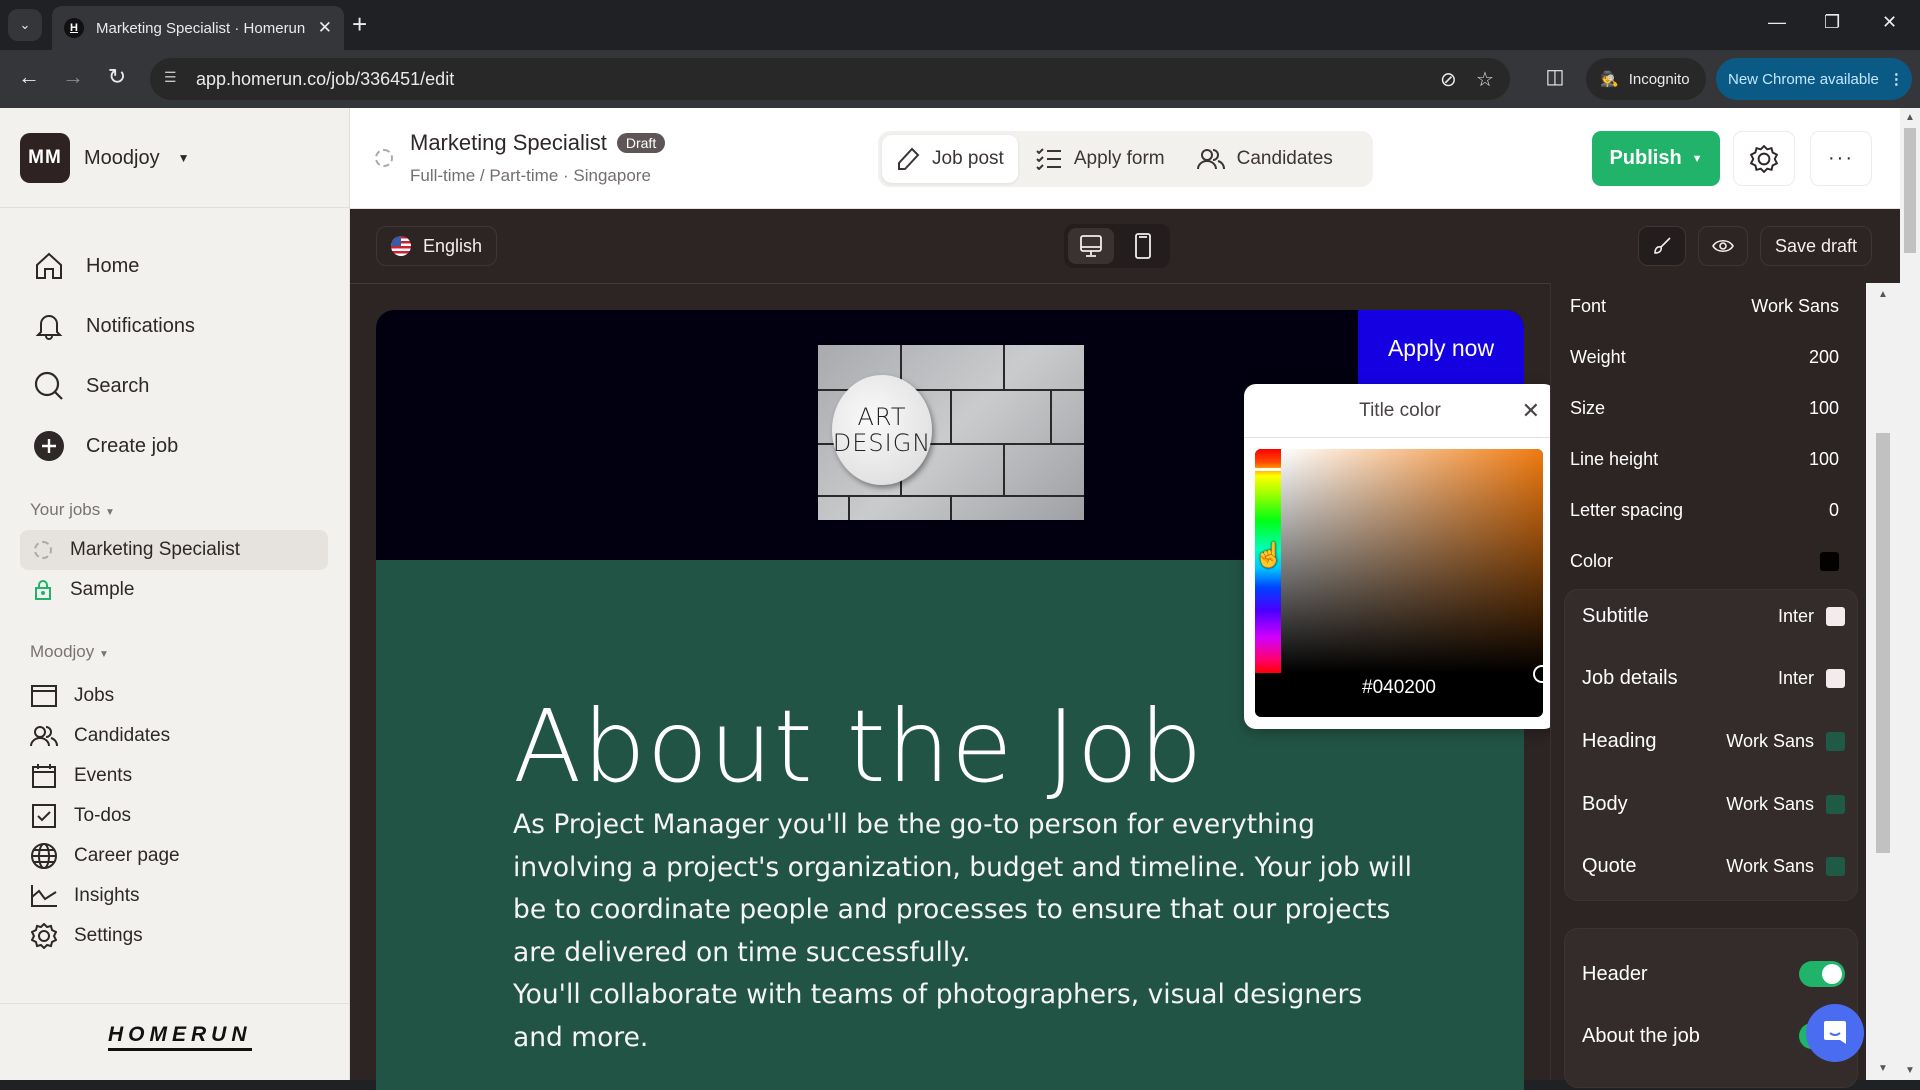 The height and width of the screenshot is (1090, 1920). What do you see at coordinates (1712, 616) in the screenshot?
I see `font-row-subtitle: Subtitle Inter` at bounding box center [1712, 616].